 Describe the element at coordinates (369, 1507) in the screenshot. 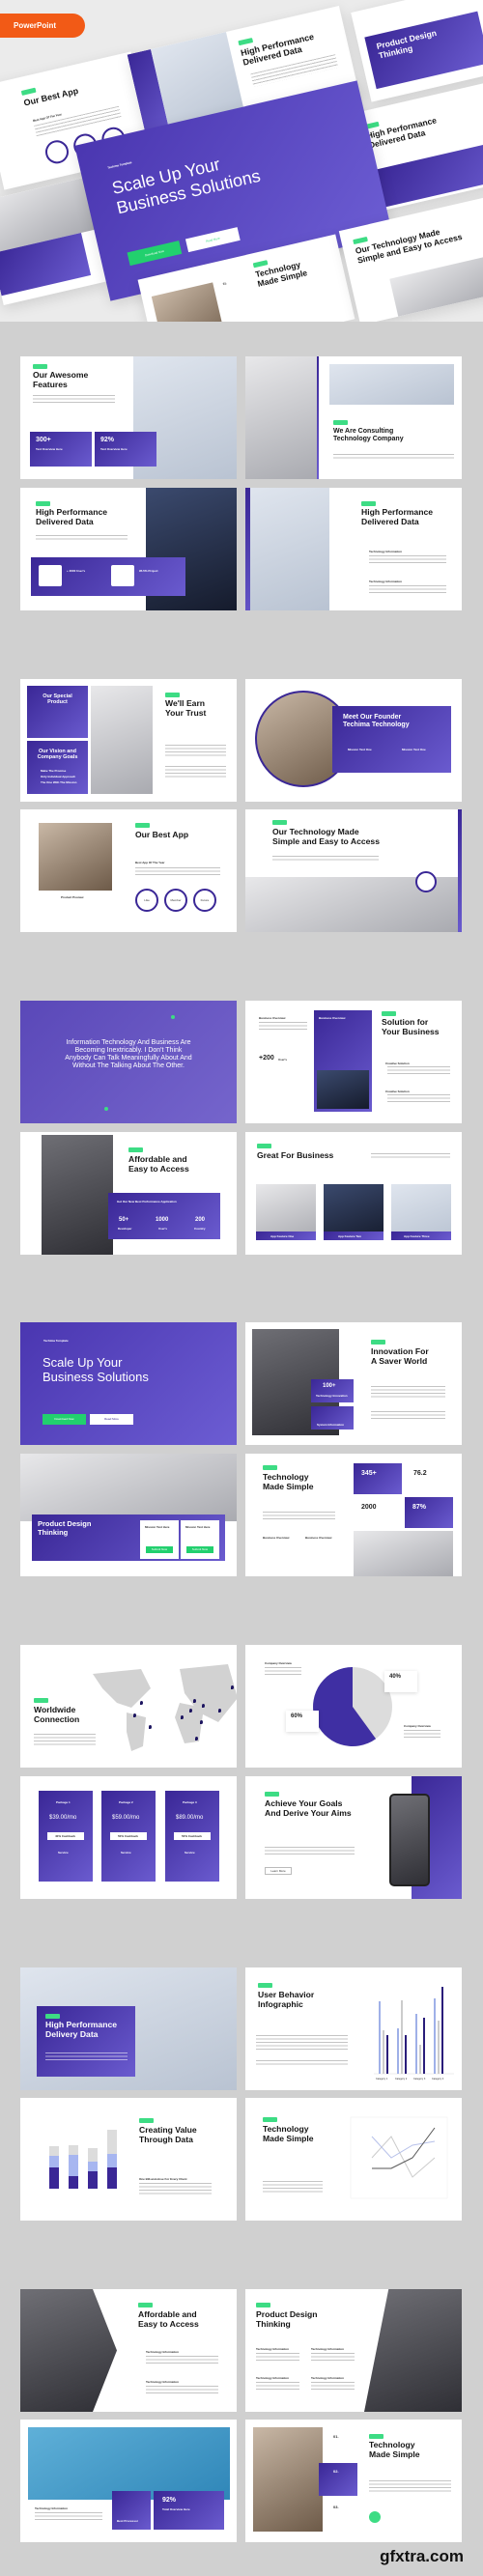

I see `stat-value: 2000` at that location.